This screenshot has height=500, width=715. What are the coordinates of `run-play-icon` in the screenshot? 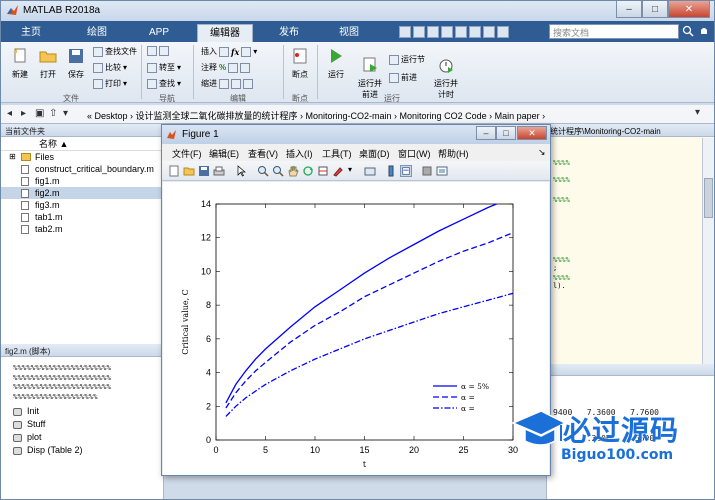 It's located at (336, 56).